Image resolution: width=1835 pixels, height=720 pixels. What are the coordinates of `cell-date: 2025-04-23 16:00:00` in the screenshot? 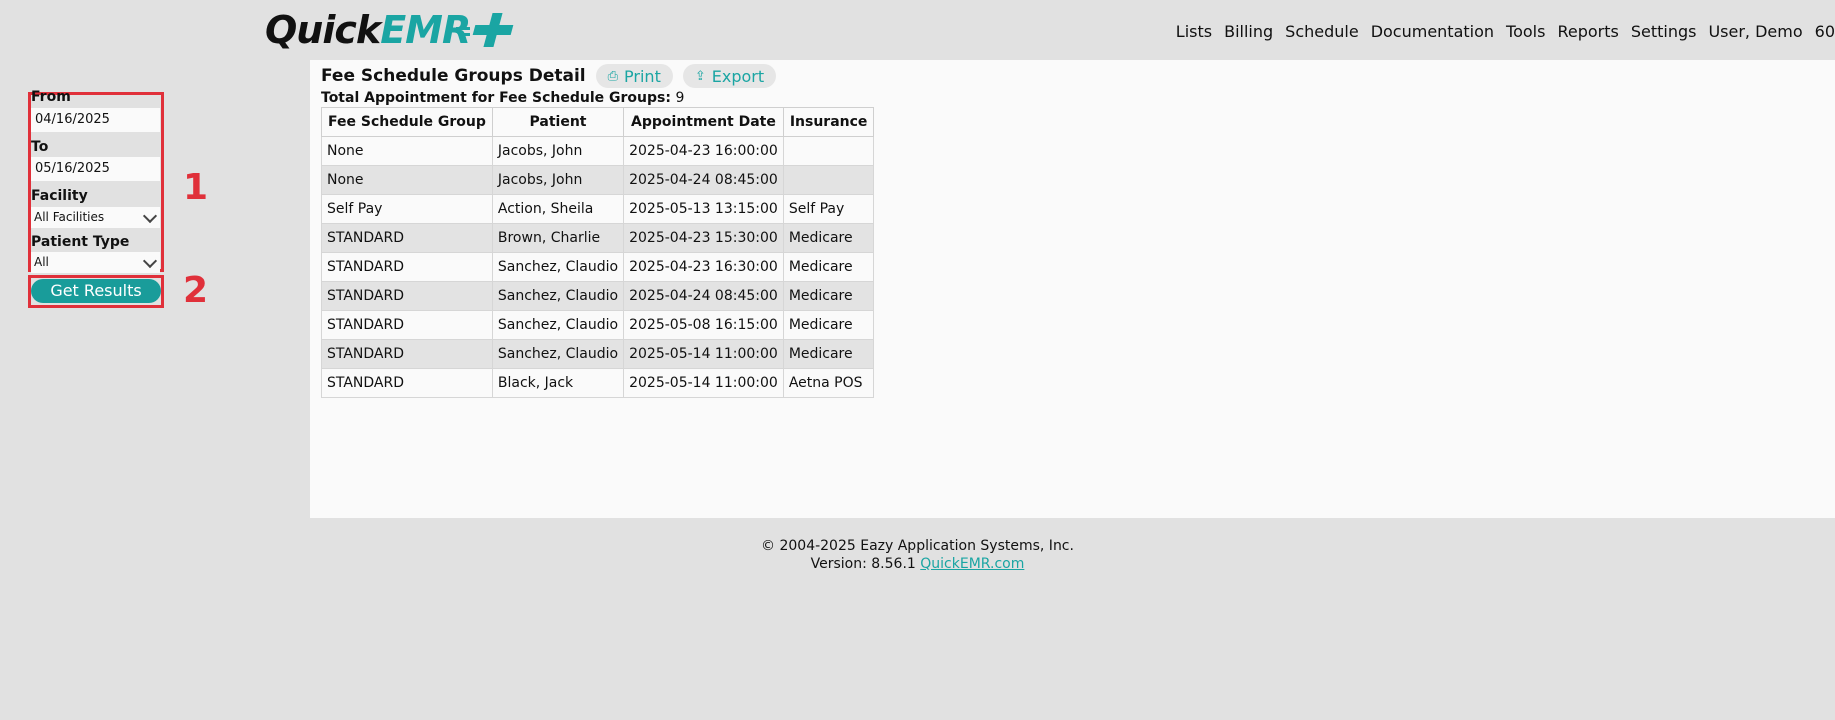 It's located at (703, 151).